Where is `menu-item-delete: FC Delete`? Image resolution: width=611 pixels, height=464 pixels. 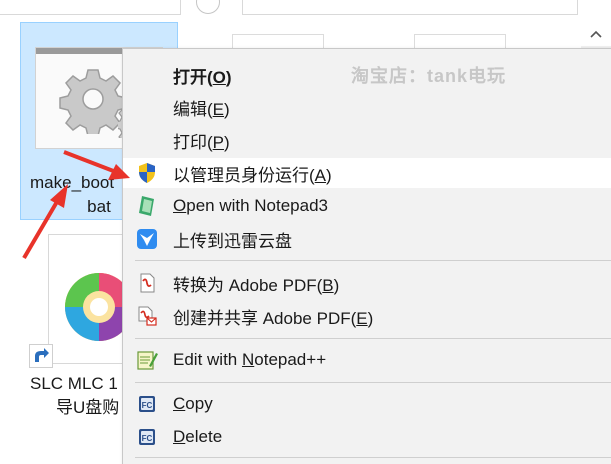
menu-item-delete: FC Delete is located at coordinates (367, 437).